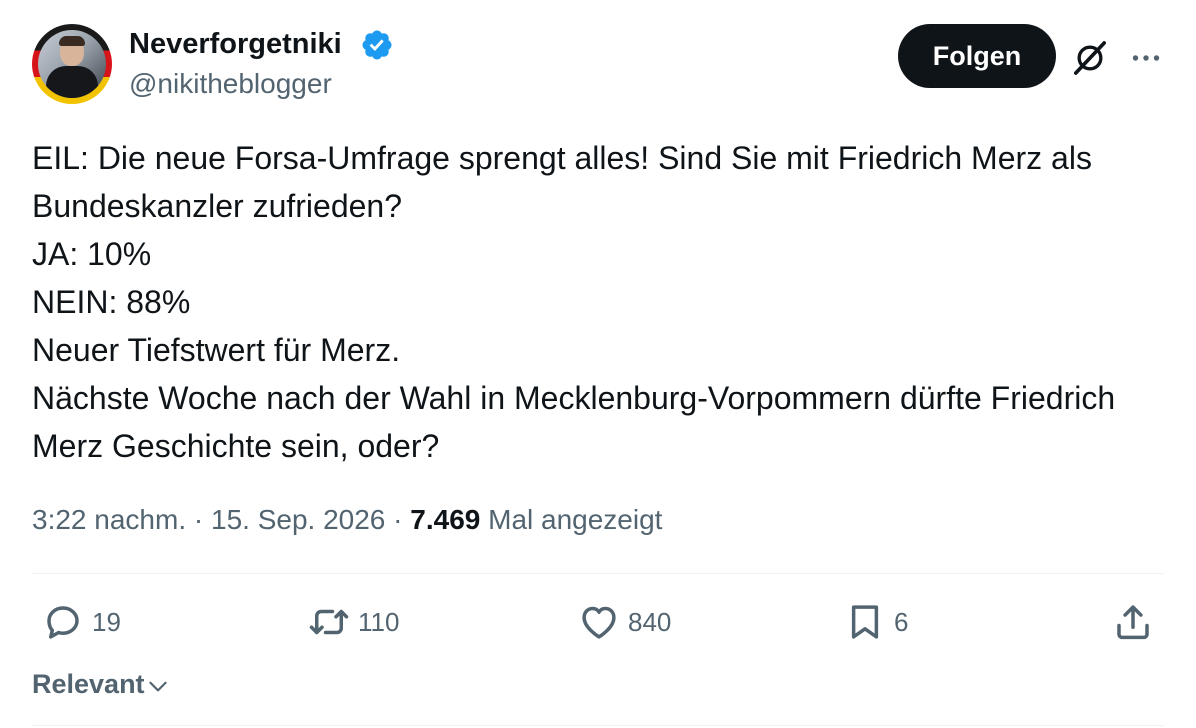 The image size is (1196, 728). I want to click on reply-count: 19, so click(106, 621).